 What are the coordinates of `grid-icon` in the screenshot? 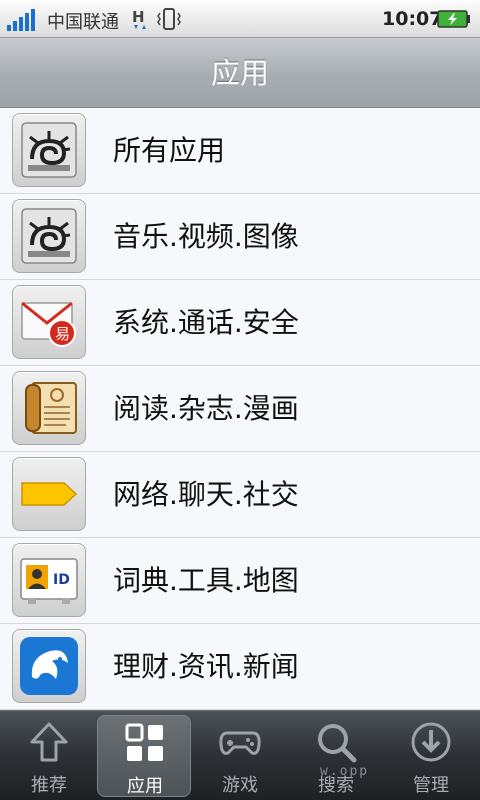 It's located at (144, 742).